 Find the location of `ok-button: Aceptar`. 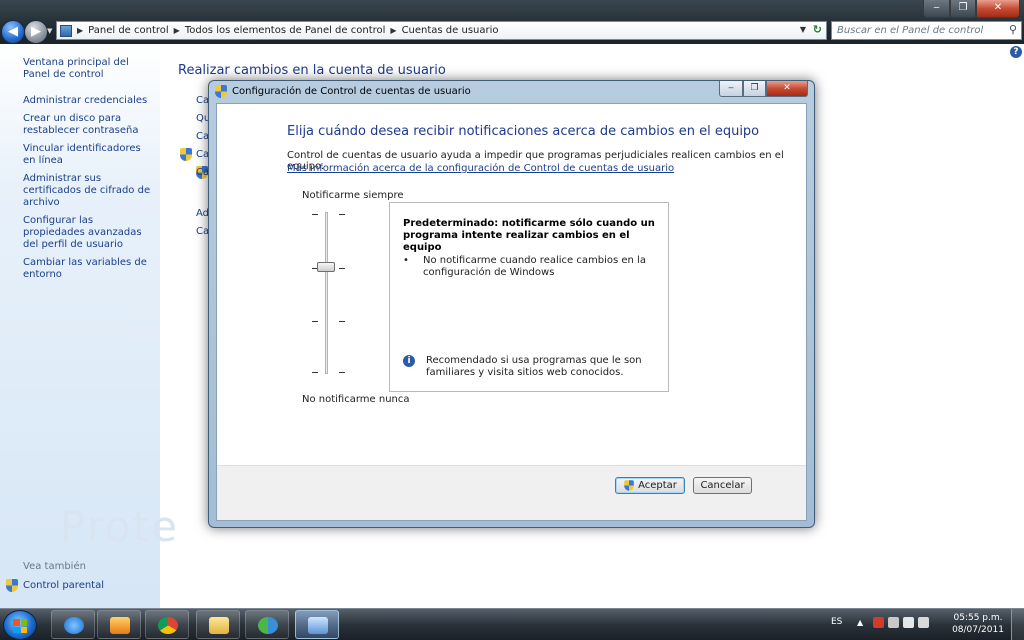

ok-button: Aceptar is located at coordinates (650, 485).